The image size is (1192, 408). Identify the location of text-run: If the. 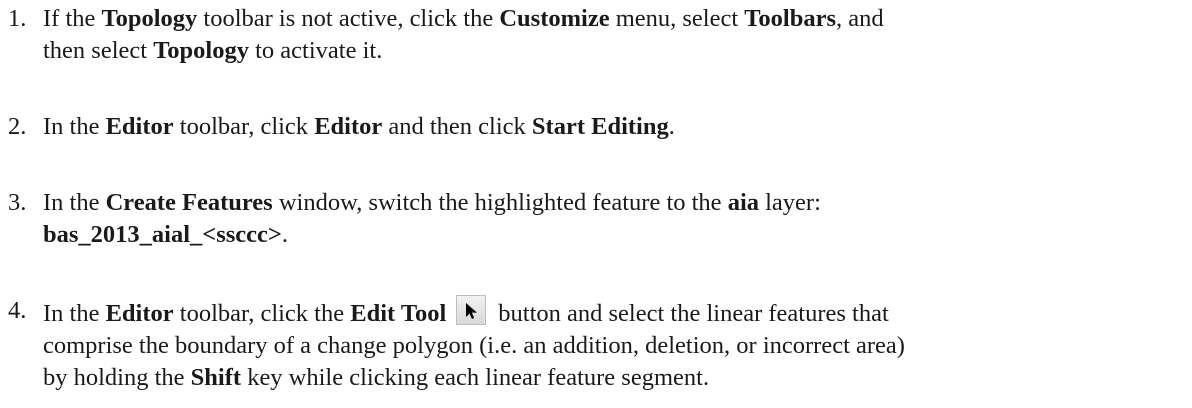
(72, 18).